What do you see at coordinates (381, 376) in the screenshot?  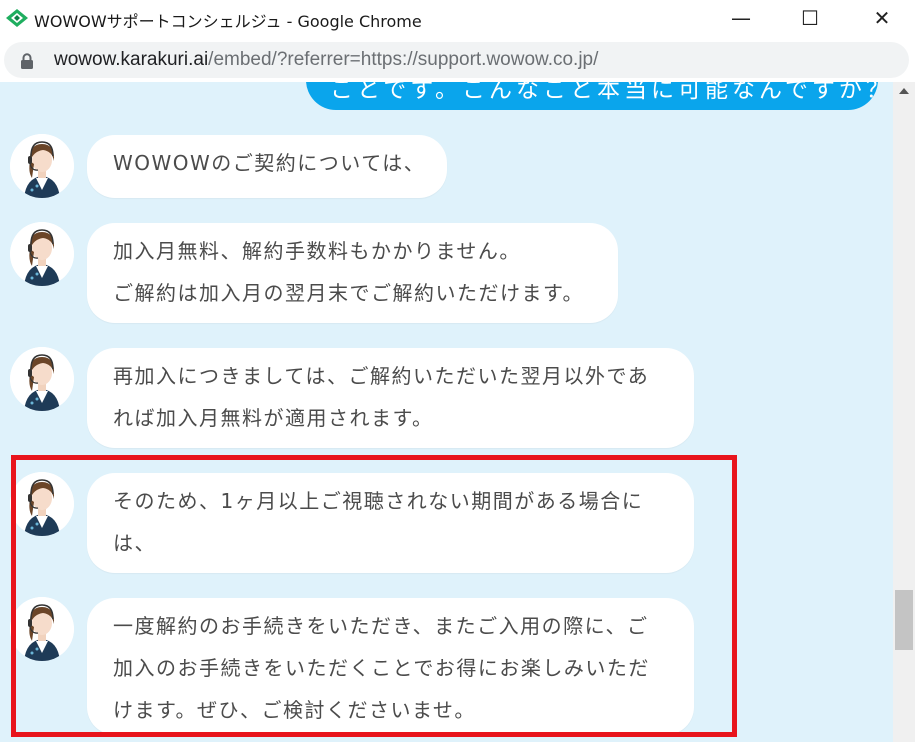 I see `message-line: 再加入につきましては、ご解約いただいた翌月以外であ` at bounding box center [381, 376].